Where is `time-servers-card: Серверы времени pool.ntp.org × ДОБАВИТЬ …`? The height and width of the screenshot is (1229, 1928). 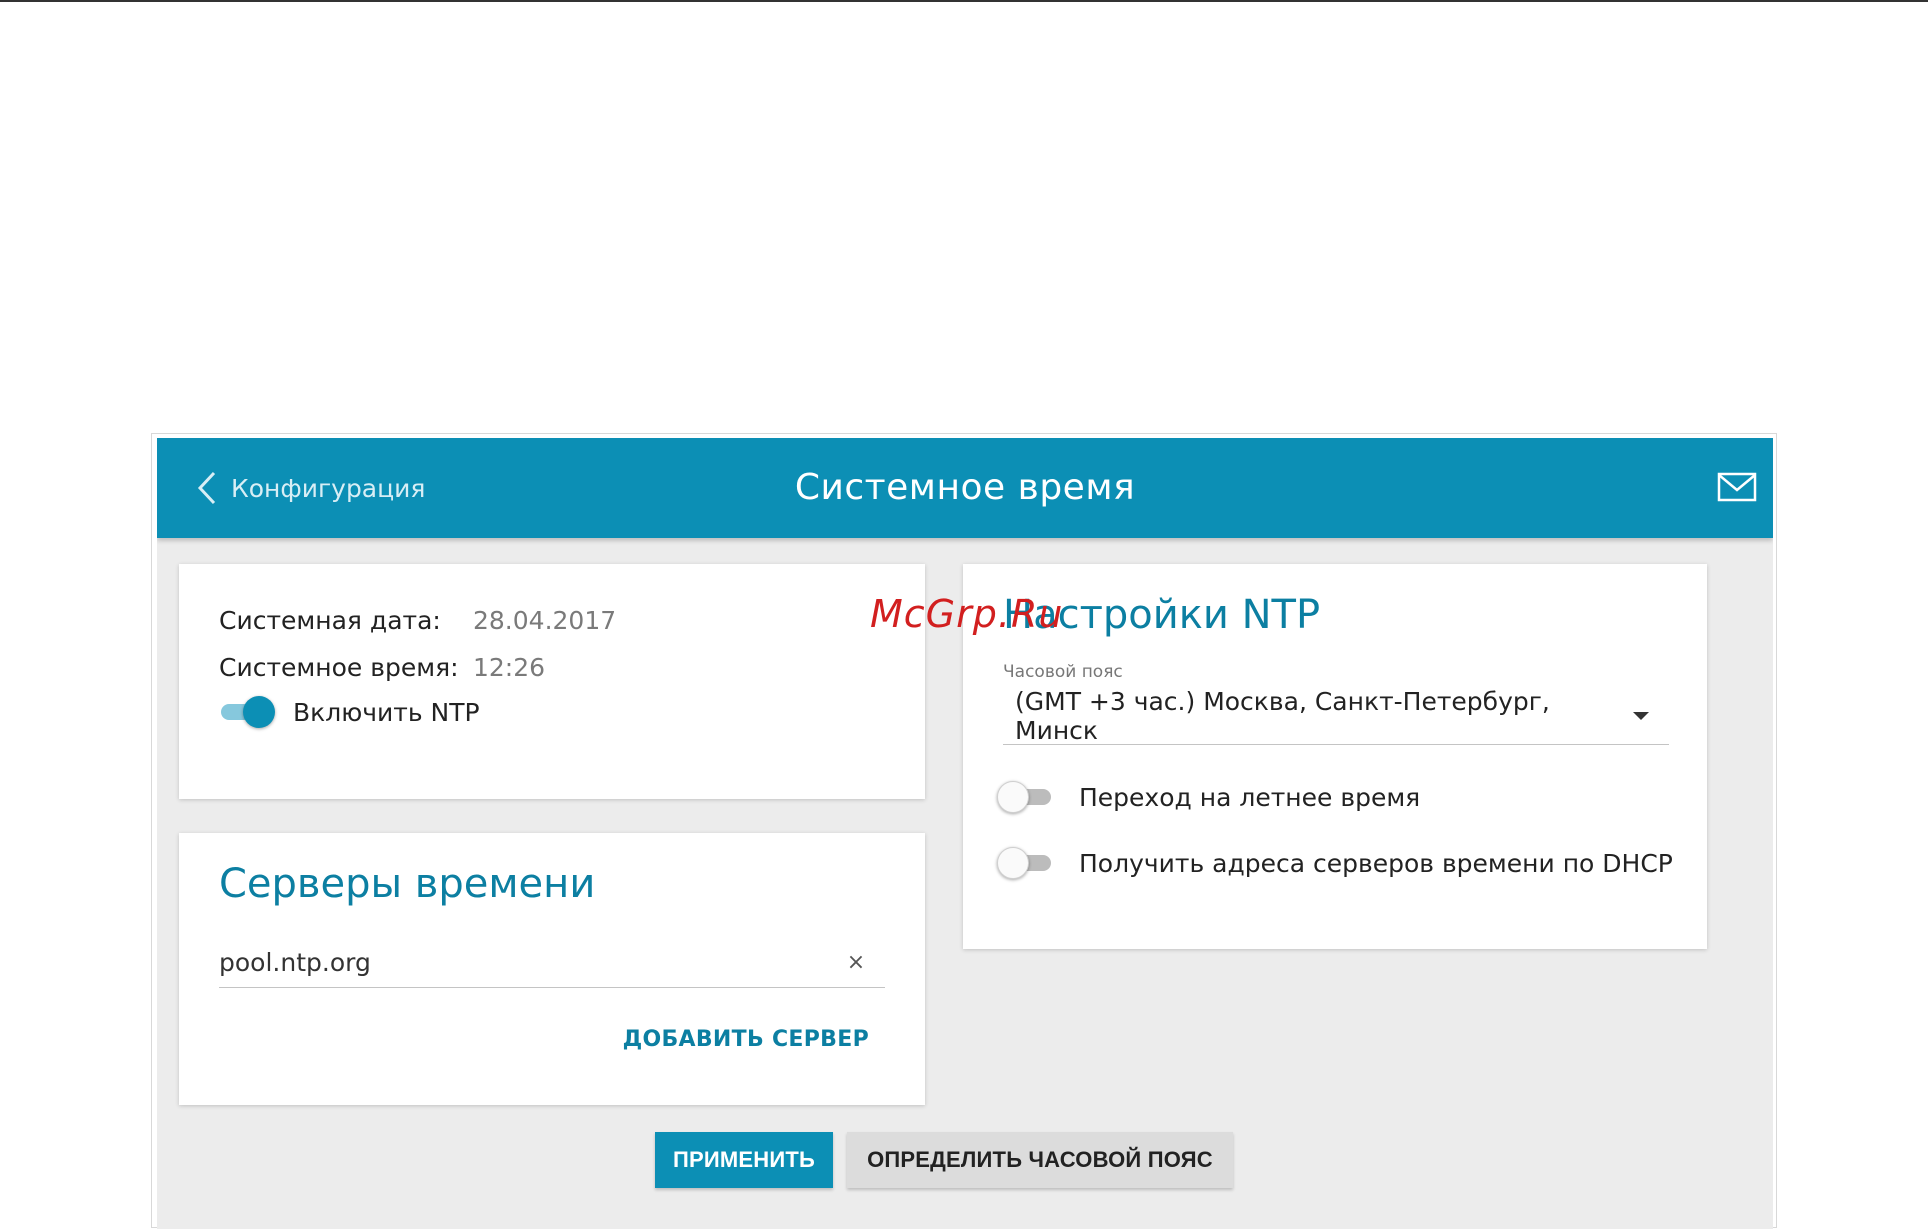 time-servers-card: Серверы времени pool.ntp.org × ДОБАВИТЬ … is located at coordinates (552, 969).